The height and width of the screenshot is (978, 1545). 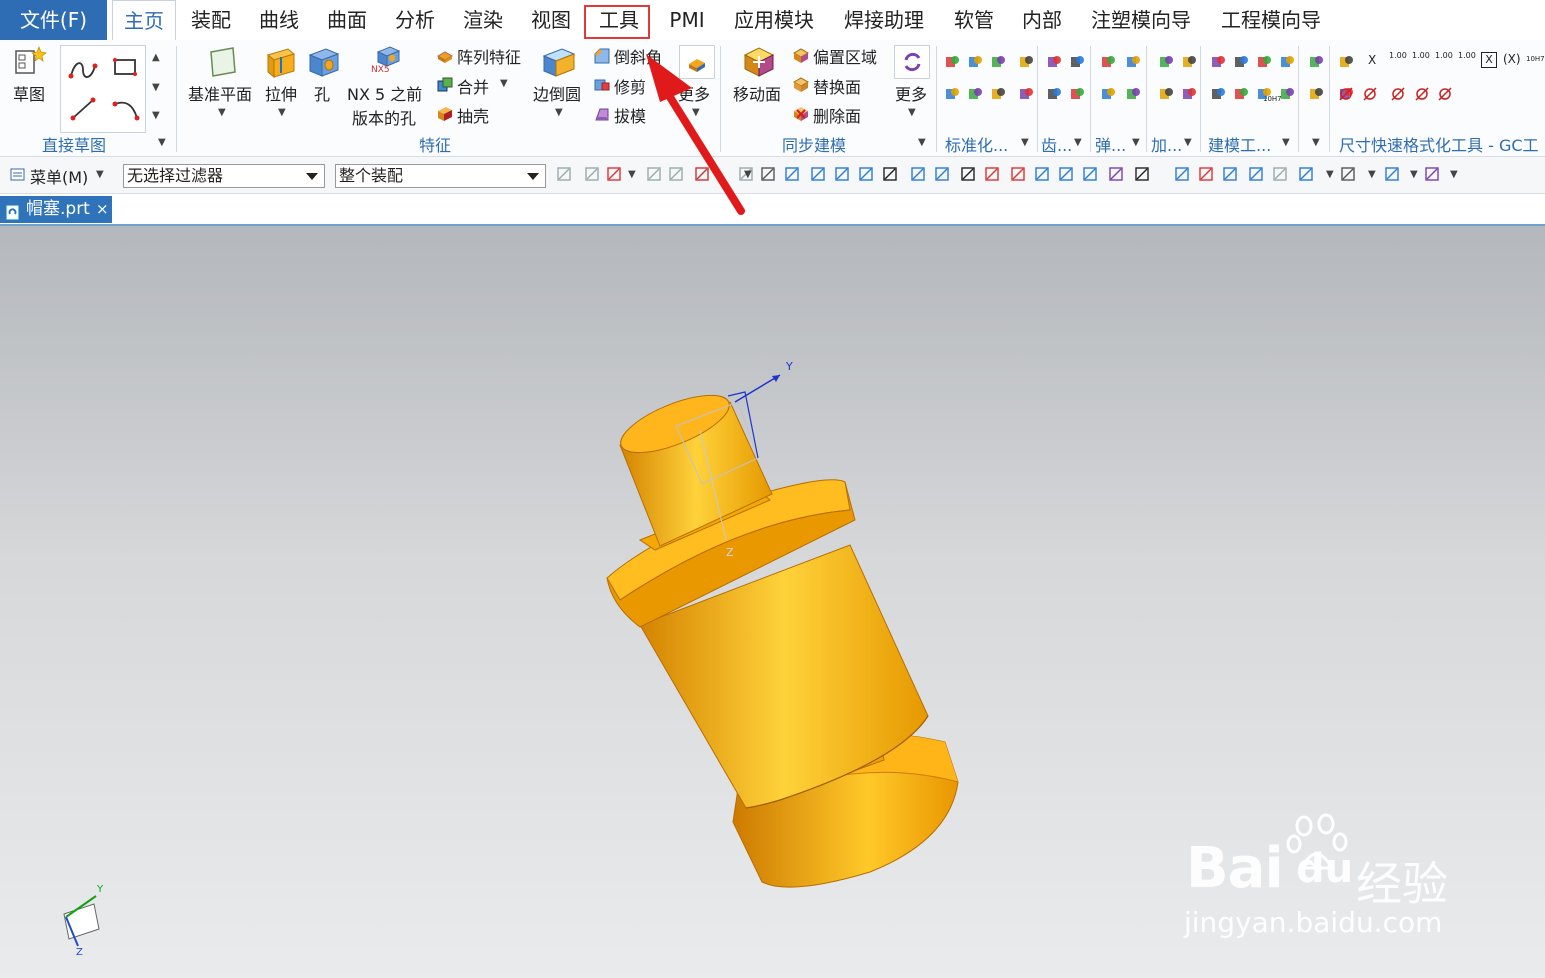 I want to click on draft-icon, so click(x=602, y=116).